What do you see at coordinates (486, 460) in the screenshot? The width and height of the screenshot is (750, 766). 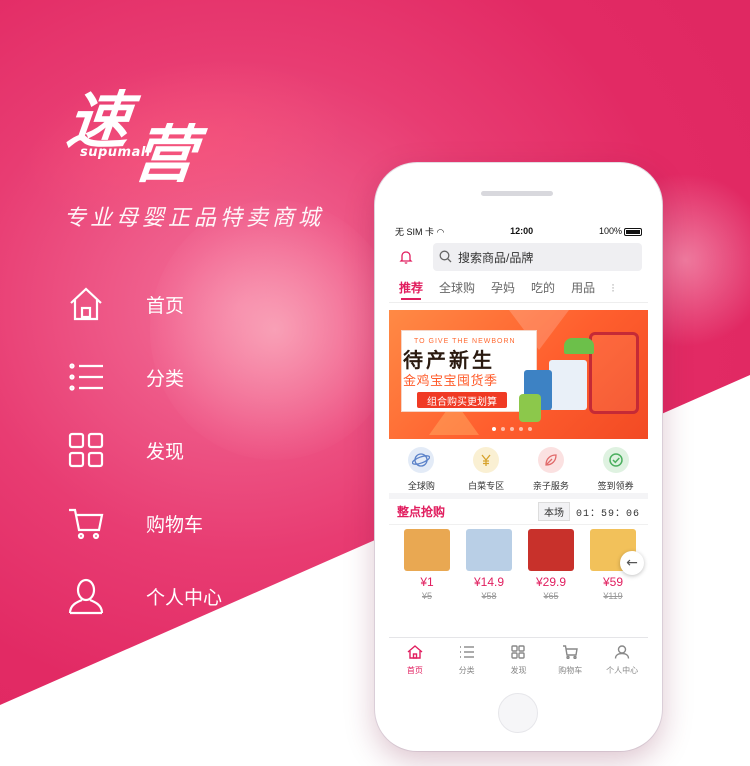 I see `yen-icon` at bounding box center [486, 460].